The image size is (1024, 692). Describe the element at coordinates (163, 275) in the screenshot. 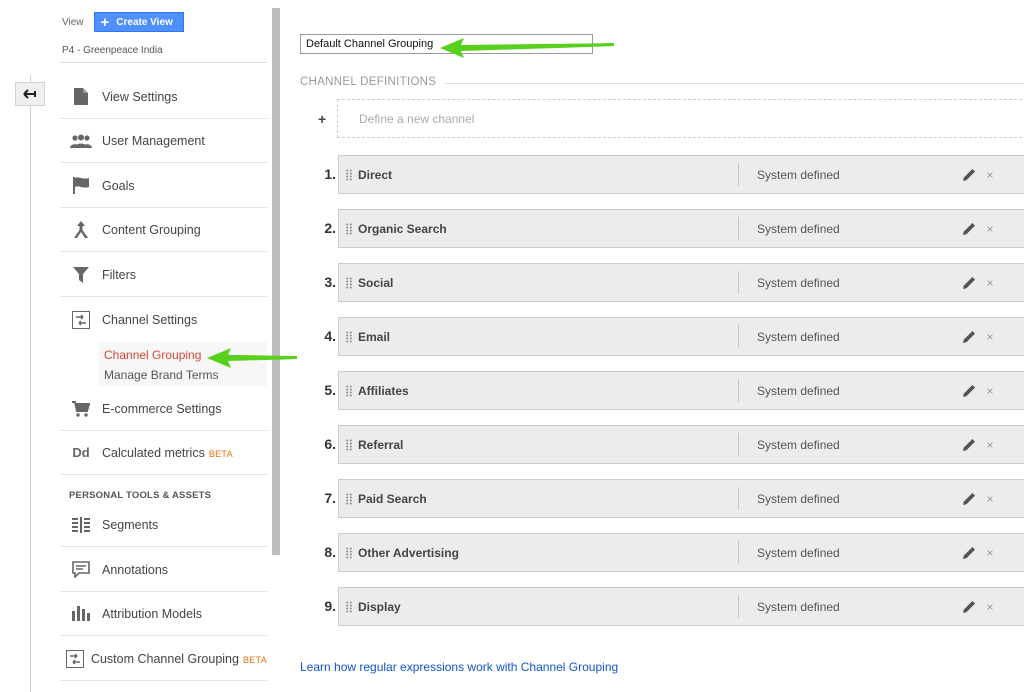

I see `sidebar-item-filters: Filters` at that location.